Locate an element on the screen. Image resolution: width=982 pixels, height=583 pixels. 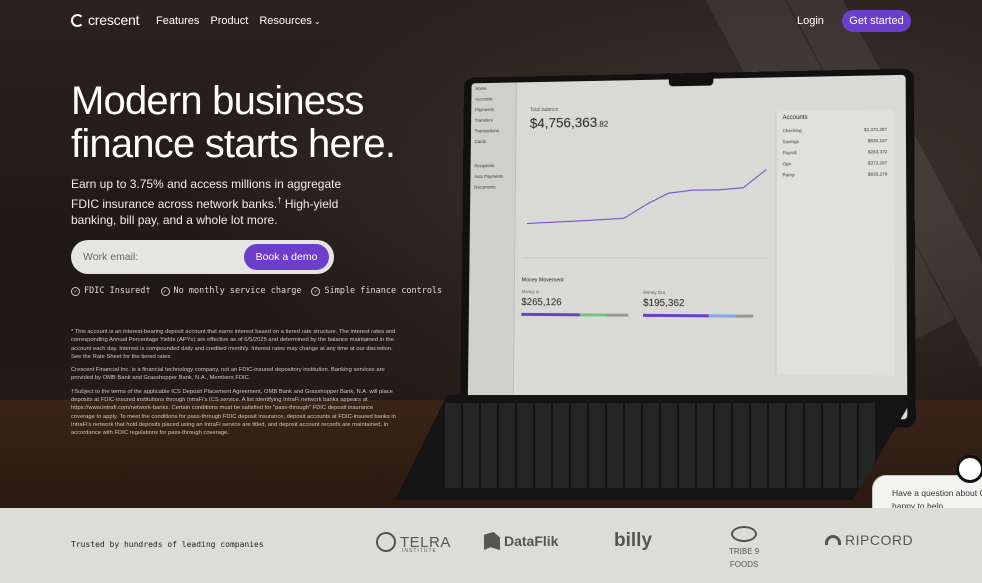
feature-item: ✓ FDIC Insured† is located at coordinates (111, 291).